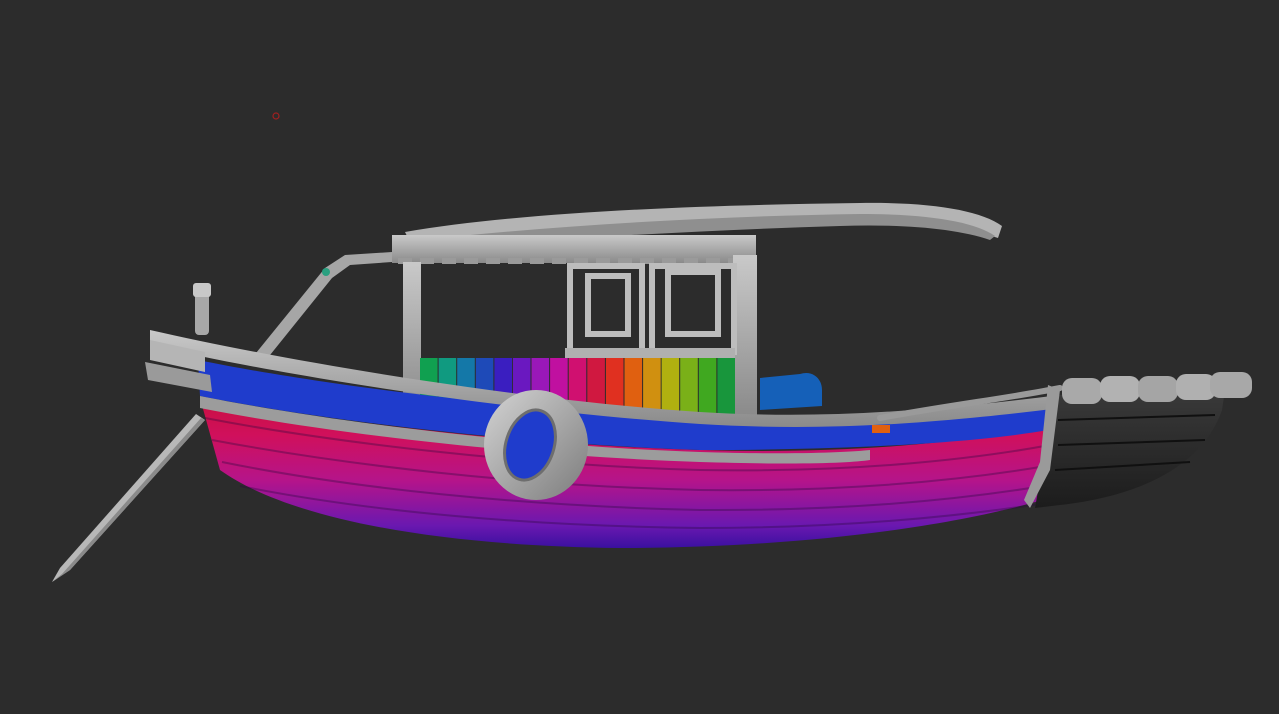 Image resolution: width=1279 pixels, height=714 pixels. What do you see at coordinates (536, 445) in the screenshot?
I see `lifebuoy-tire` at bounding box center [536, 445].